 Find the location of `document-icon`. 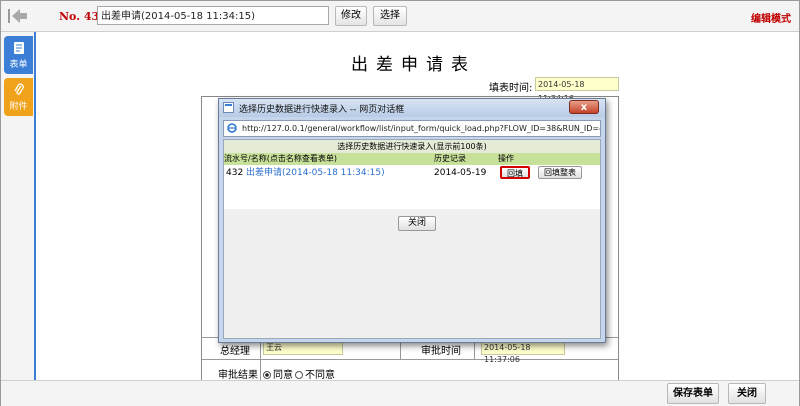

document-icon is located at coordinates (18, 48).